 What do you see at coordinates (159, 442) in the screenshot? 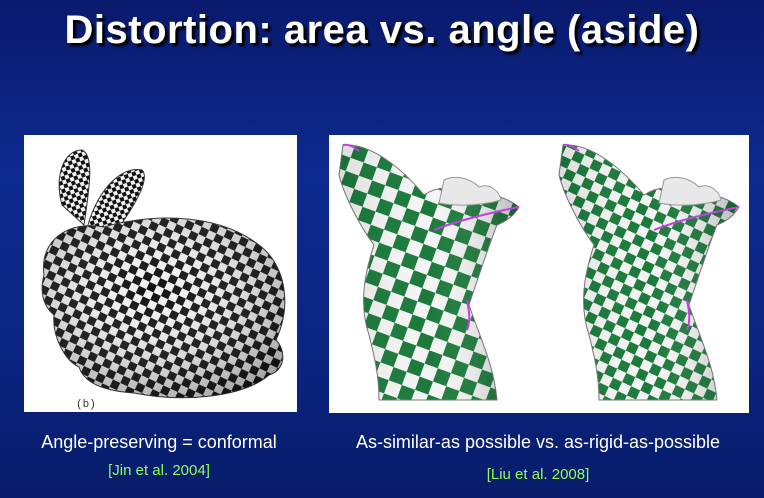
I see `left-caption: Angle-preserving = conformal` at bounding box center [159, 442].